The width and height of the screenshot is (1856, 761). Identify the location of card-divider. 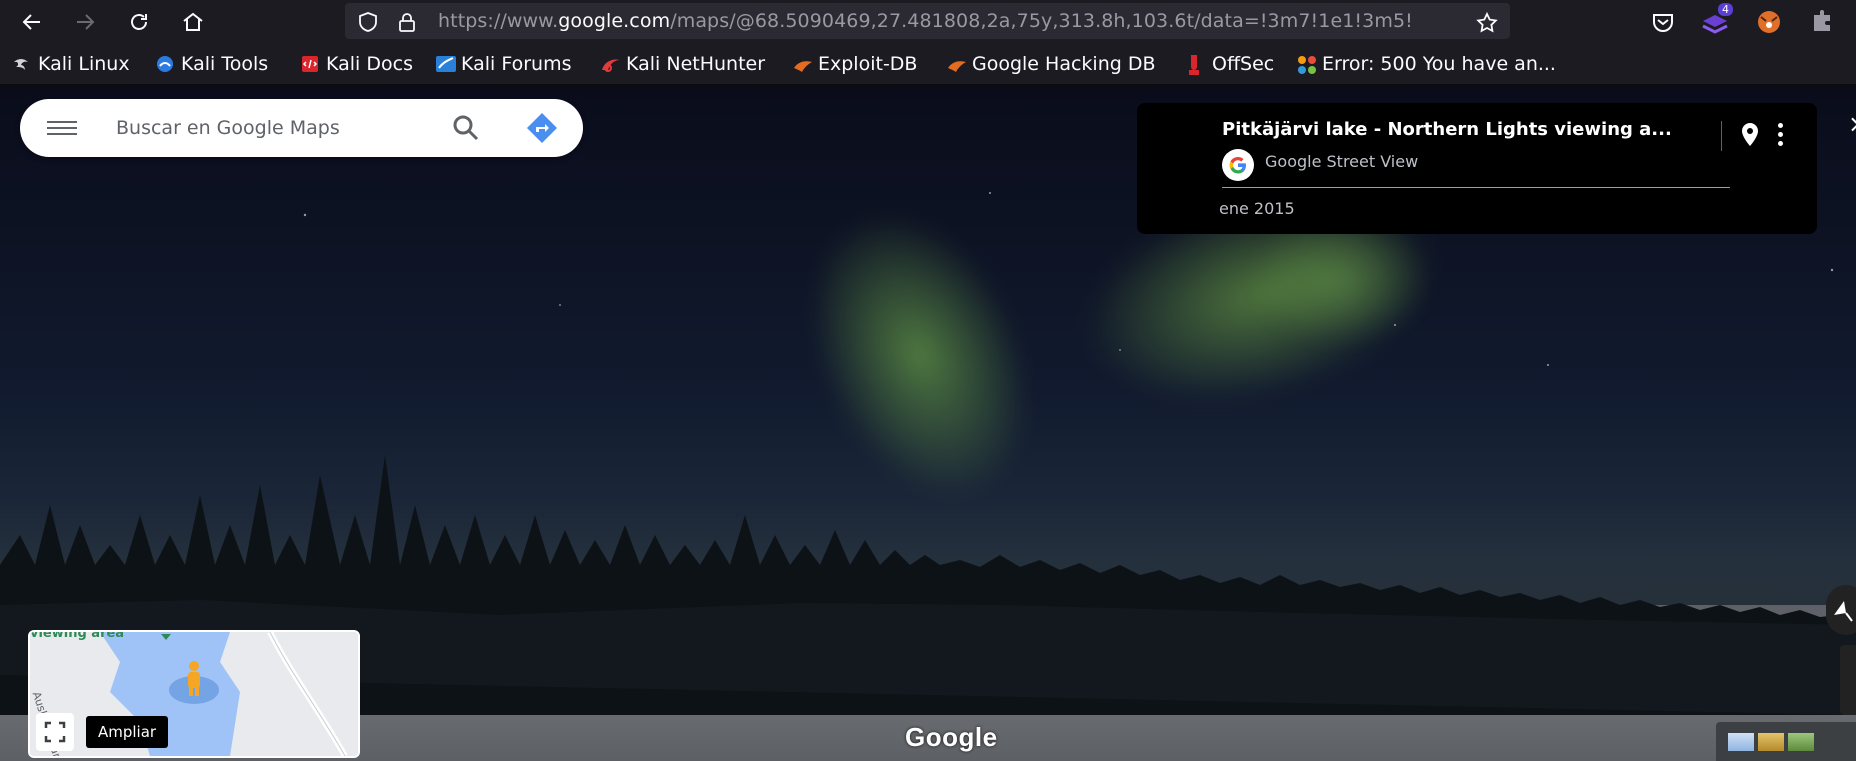
(1476, 187).